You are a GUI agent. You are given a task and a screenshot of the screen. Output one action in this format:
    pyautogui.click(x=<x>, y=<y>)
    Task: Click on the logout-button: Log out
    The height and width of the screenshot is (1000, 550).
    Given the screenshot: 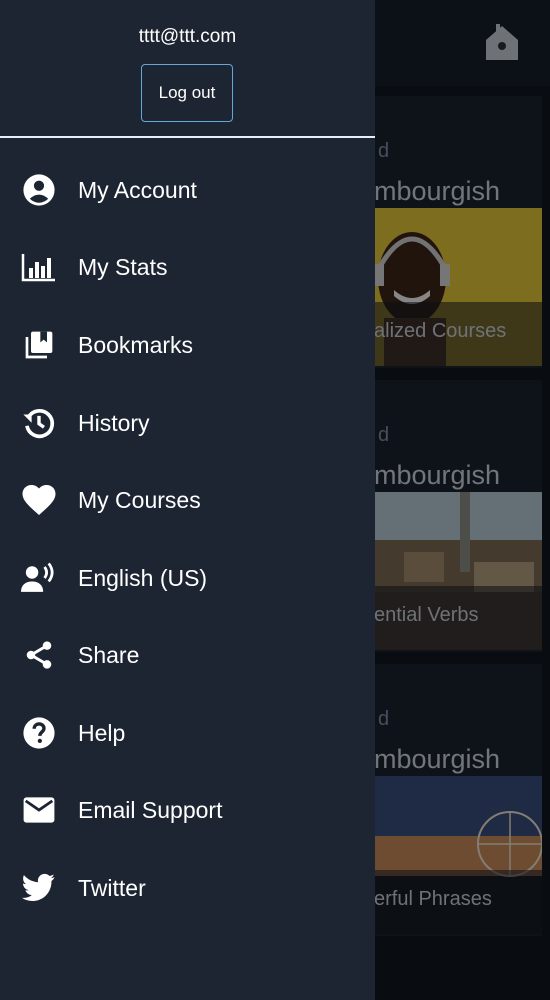 What is the action you would take?
    pyautogui.click(x=187, y=93)
    